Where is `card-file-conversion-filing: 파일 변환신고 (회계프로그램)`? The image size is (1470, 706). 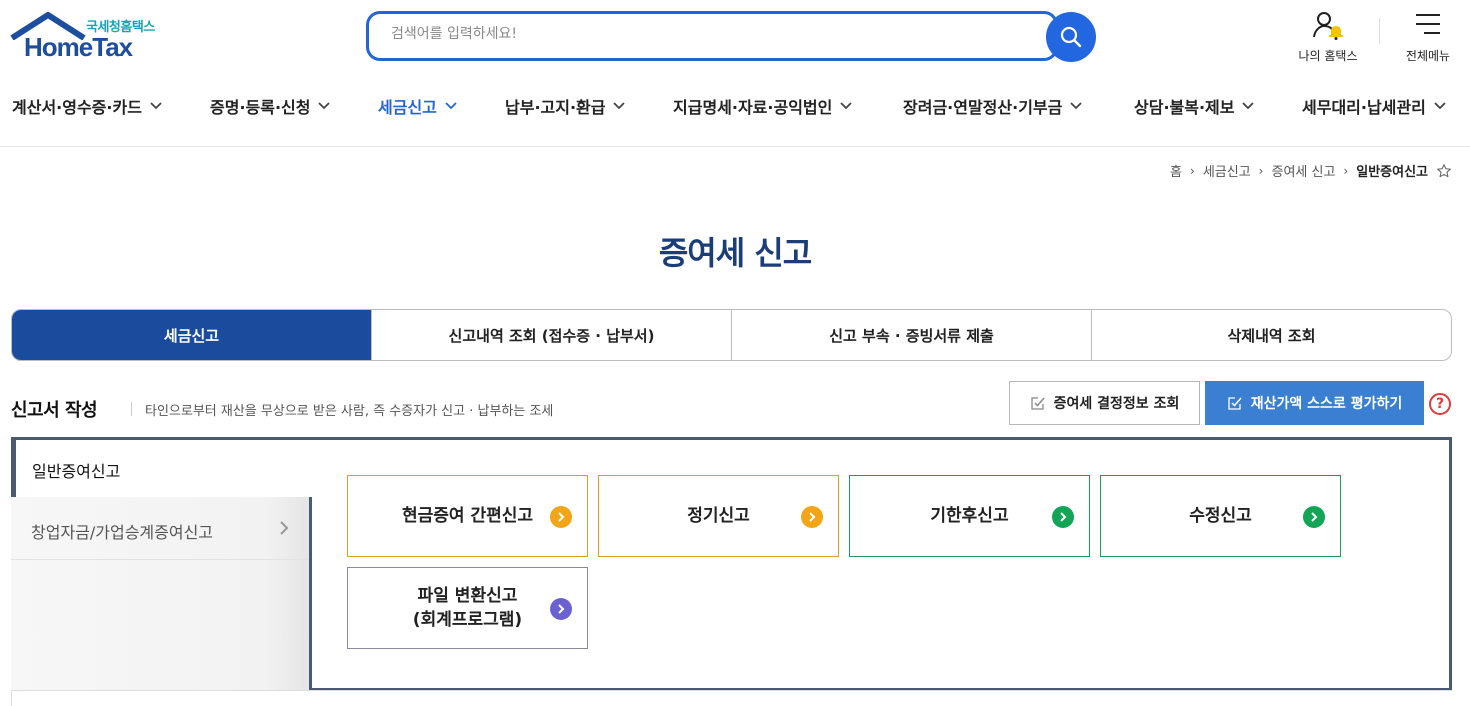
card-file-conversion-filing: 파일 변환신고 (회계프로그램) is located at coordinates (467, 608).